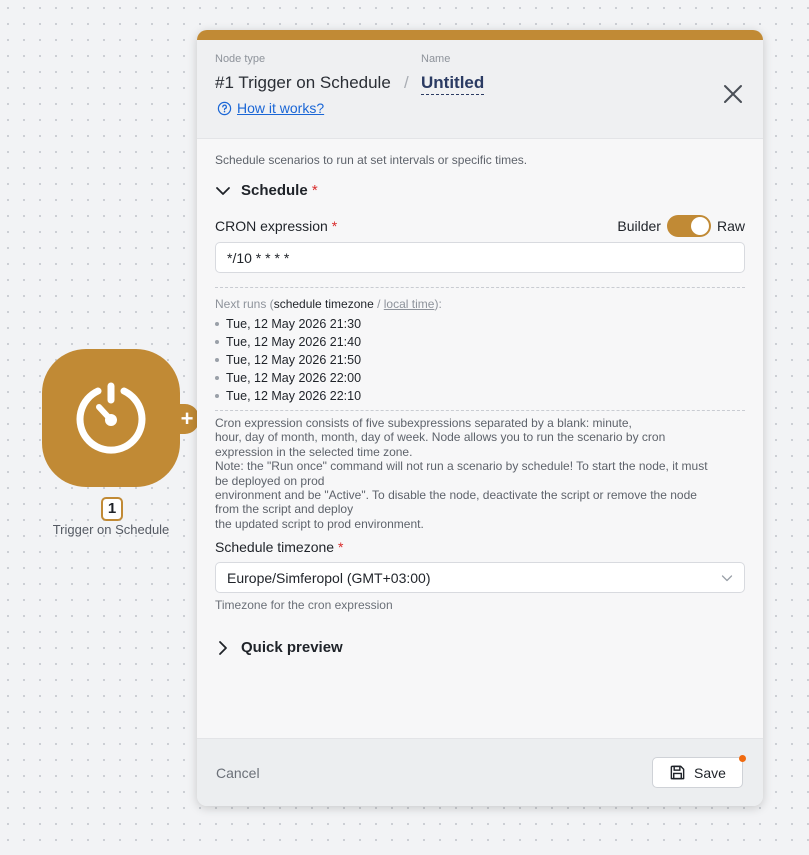 This screenshot has height=855, width=809. I want to click on next-run-time: Tue, 12 May 2026 22:00, so click(294, 378).